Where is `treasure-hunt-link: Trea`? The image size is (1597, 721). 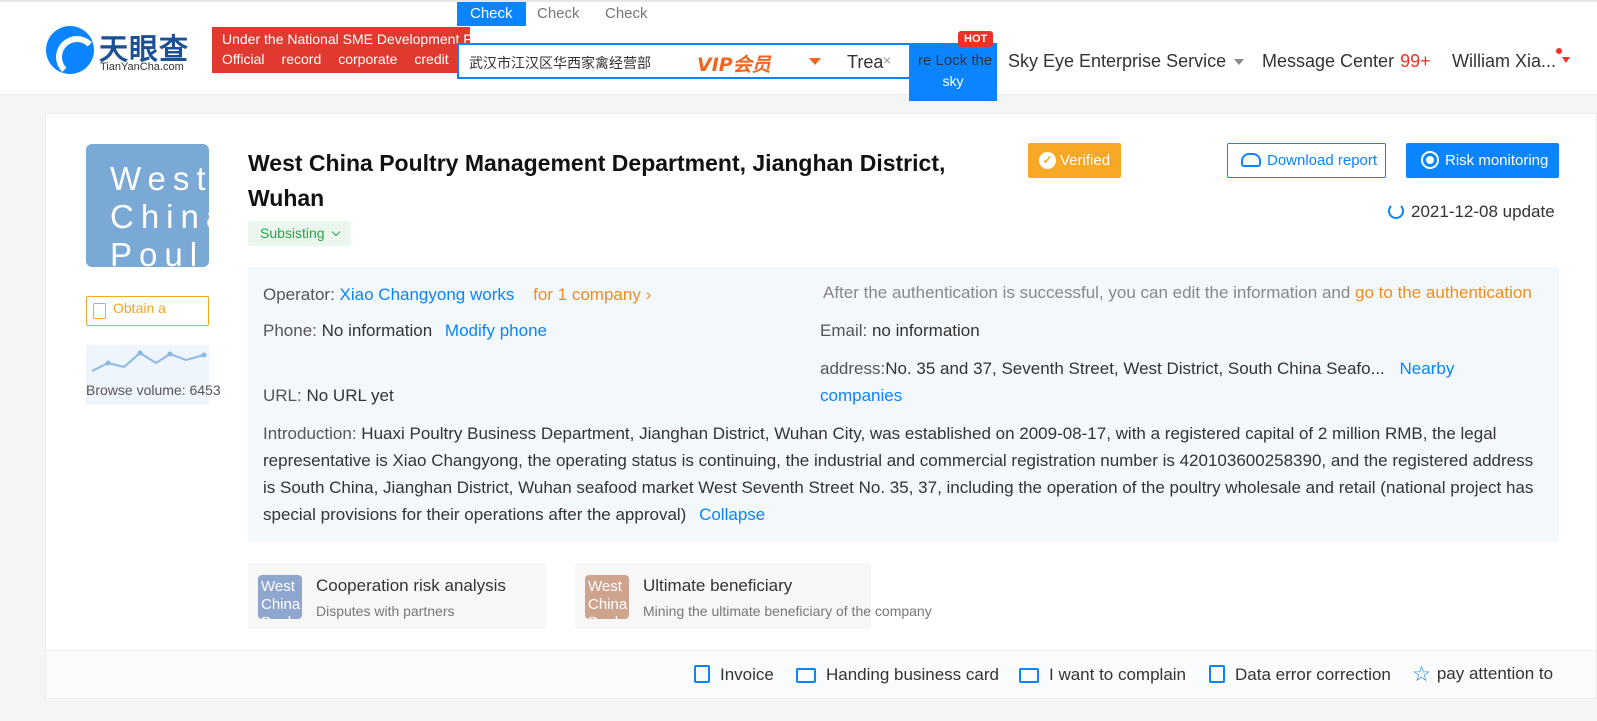 treasure-hunt-link: Trea is located at coordinates (865, 62).